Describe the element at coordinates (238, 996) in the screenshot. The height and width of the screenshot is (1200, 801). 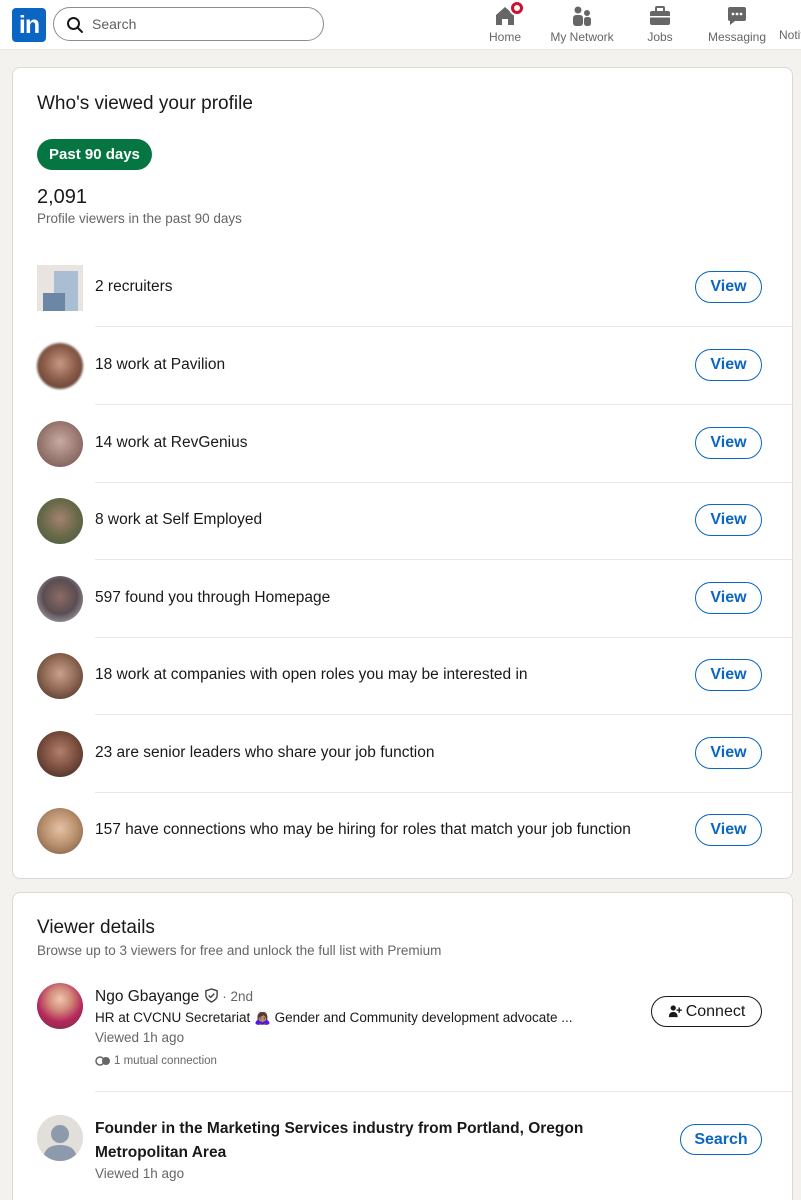
I see `connection-degree: · 2nd` at that location.